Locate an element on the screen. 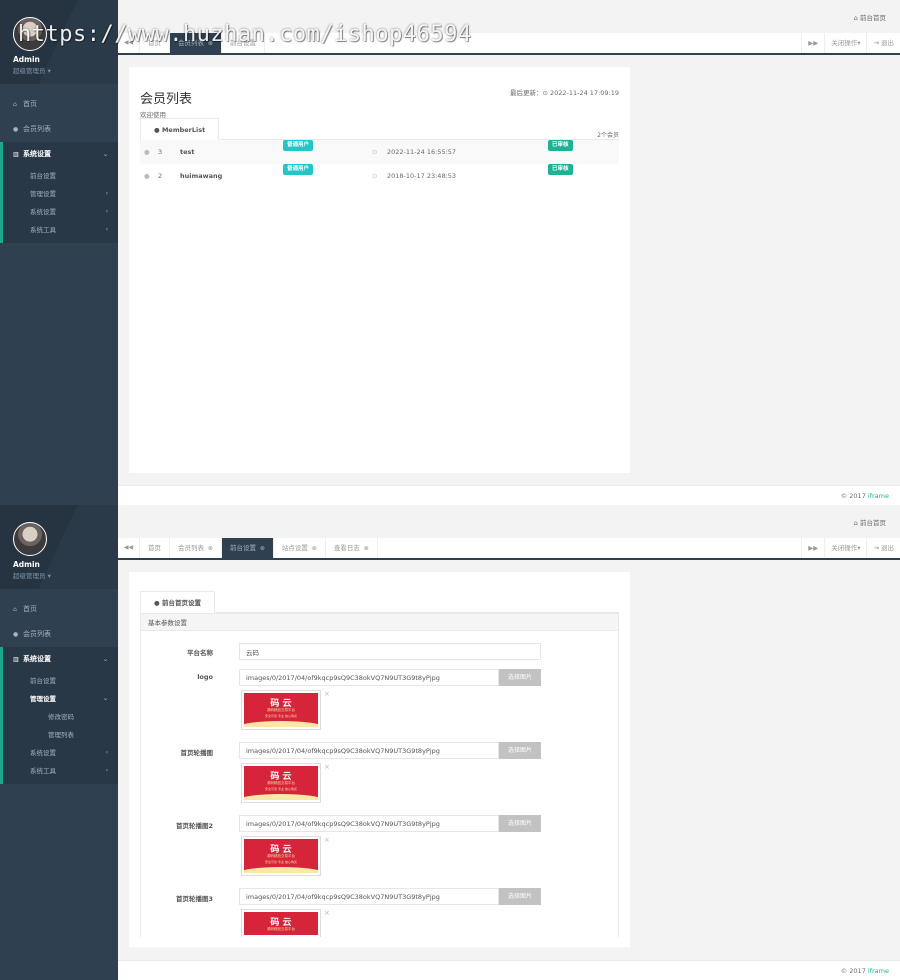  sidebar-nav: ⌂ 首页 ● 会员列表 ▥ 系统设置 ⌄ 前台设置 管理设置 ‹ 系统设置 ‹ 系统工具 ‹ is located at coordinates (59, 167).